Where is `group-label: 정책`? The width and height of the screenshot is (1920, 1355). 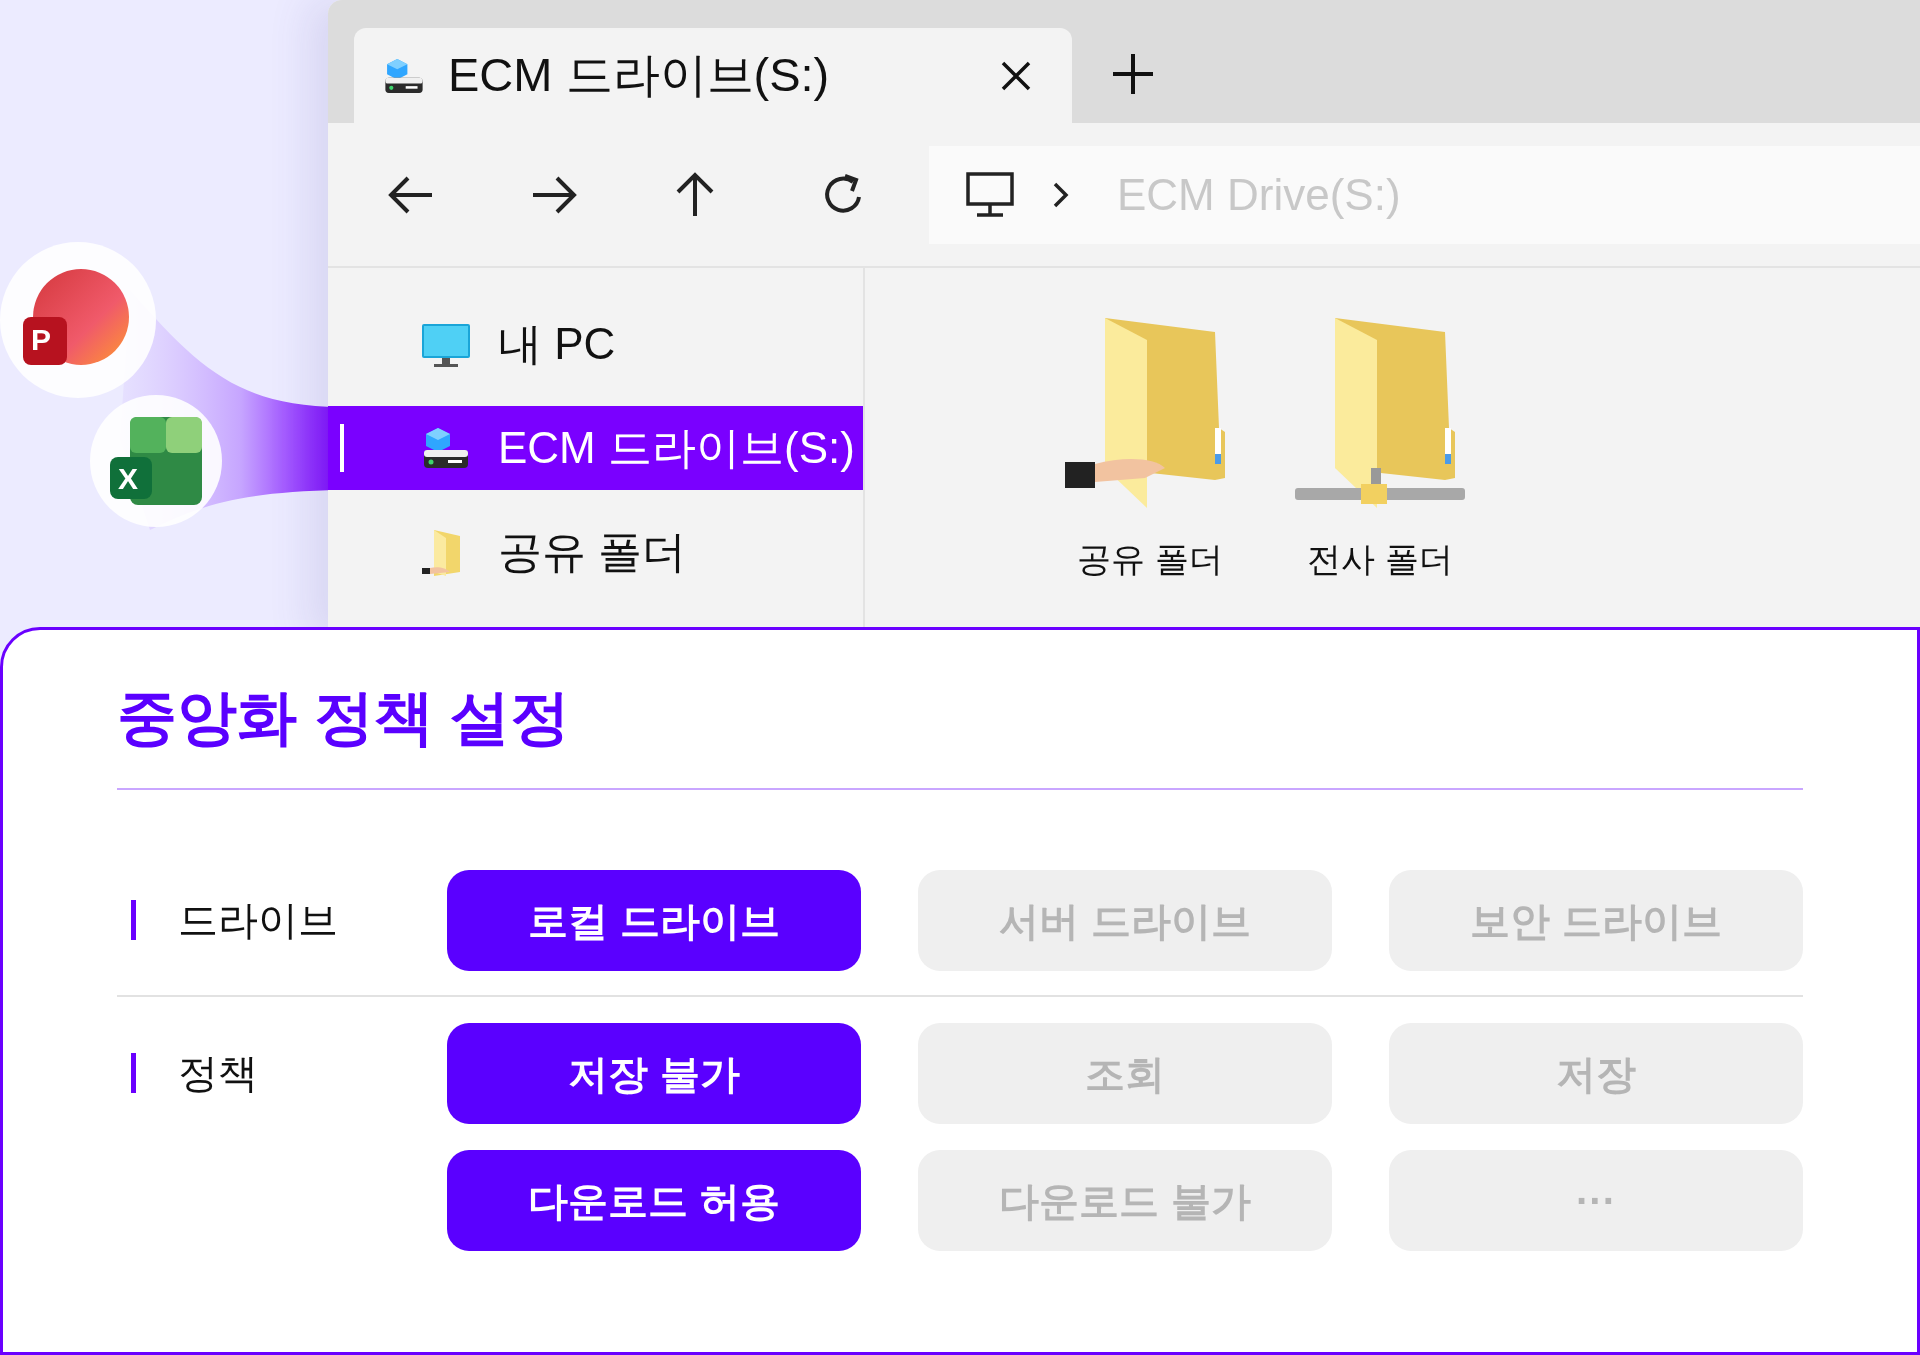 group-label: 정책 is located at coordinates (218, 1073).